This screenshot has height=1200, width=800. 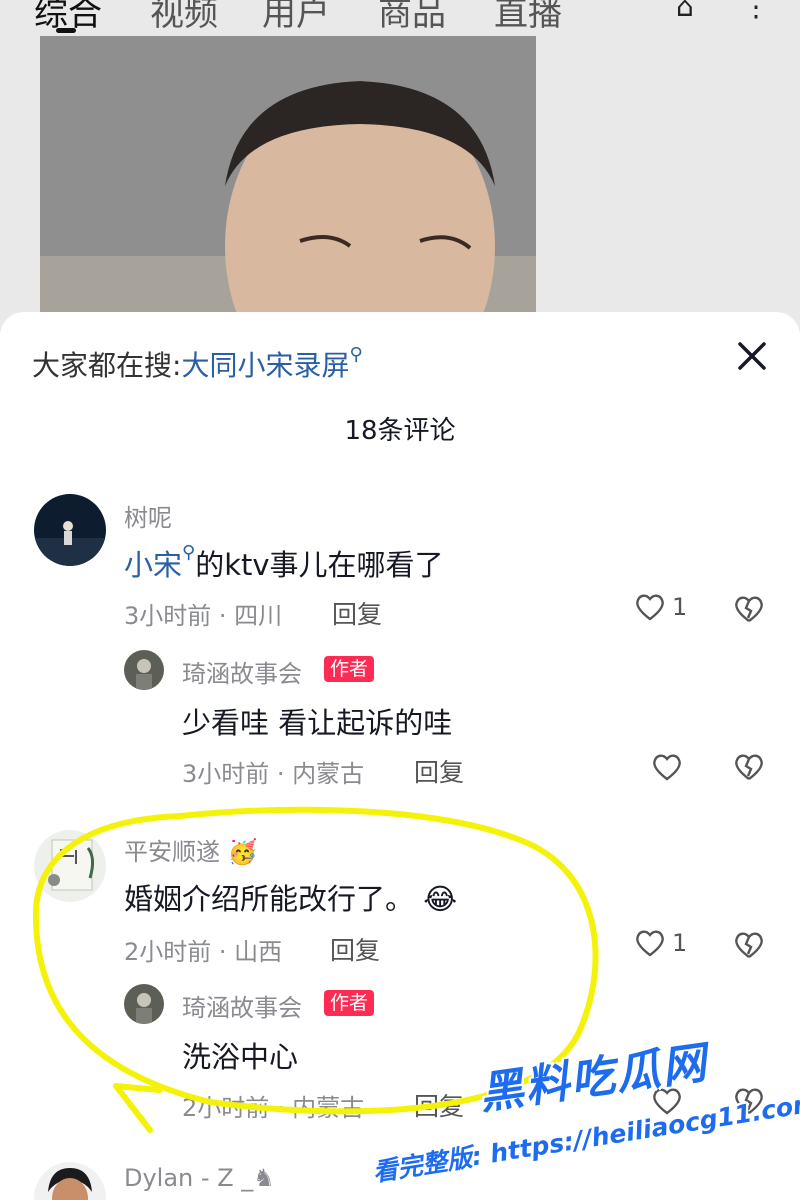 I want to click on comment-text: 婚姻介绍所能改行了。 😂, so click(x=290, y=897).